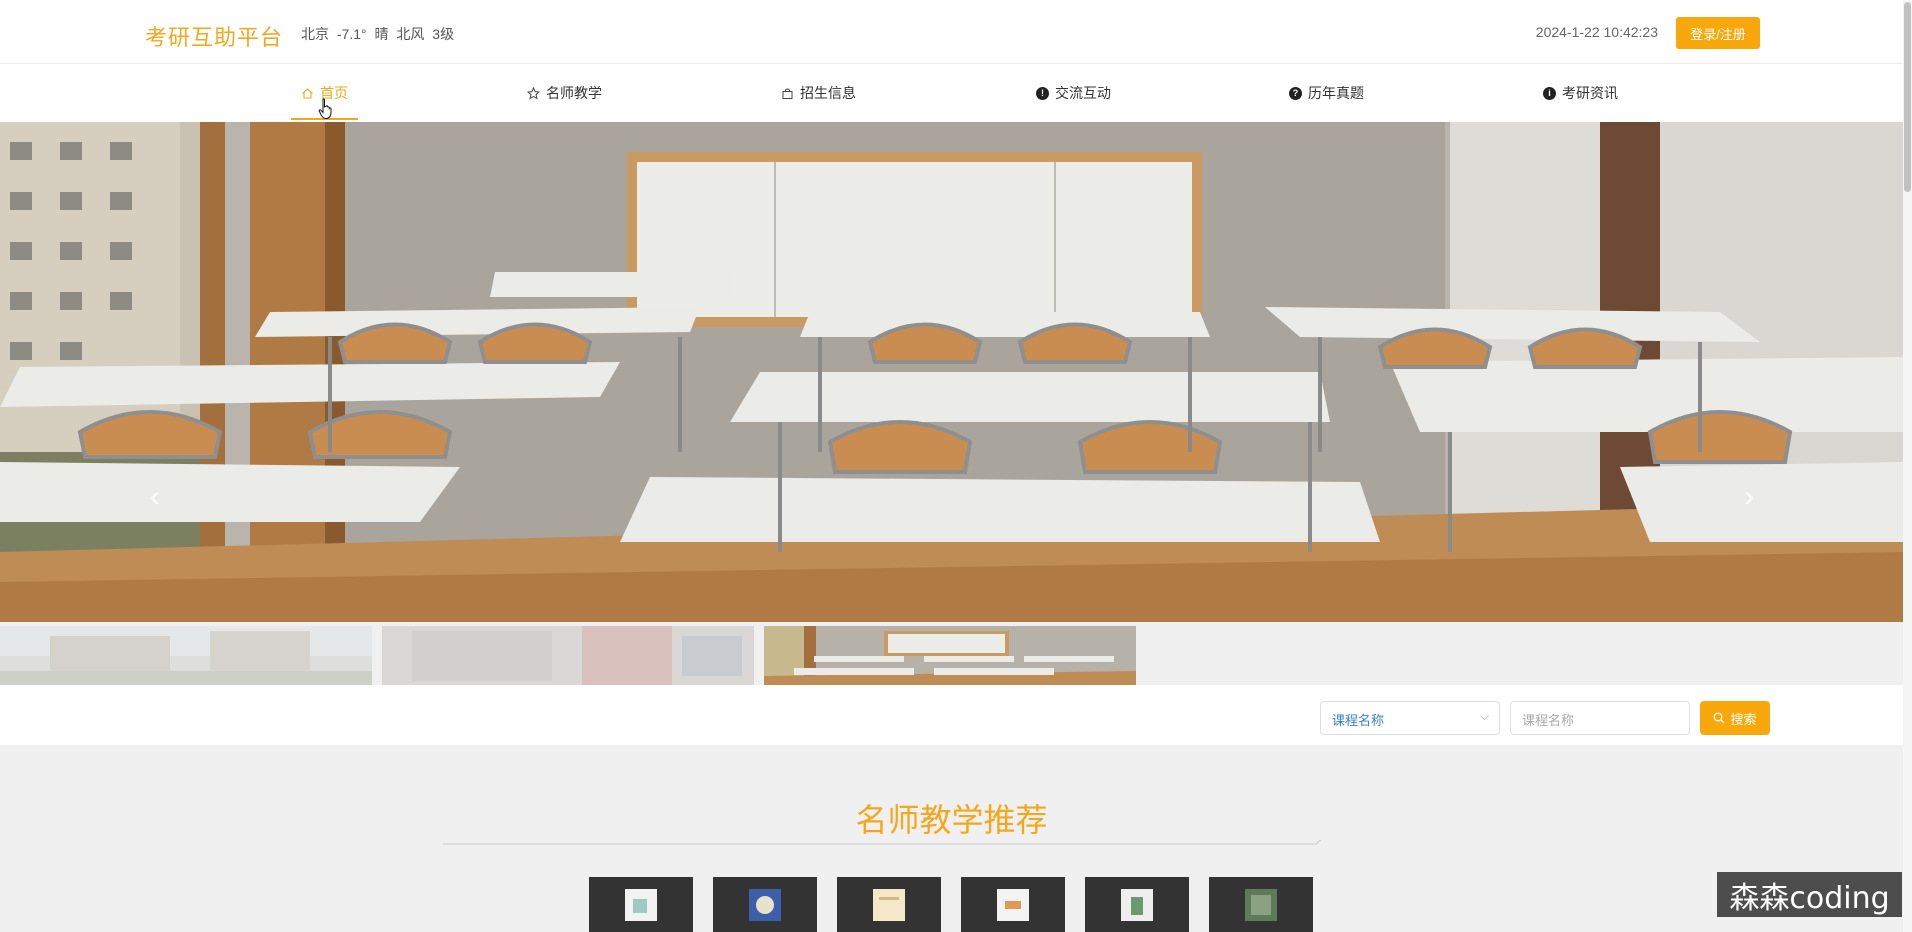  I want to click on carousel-thumb-active, so click(950, 655).